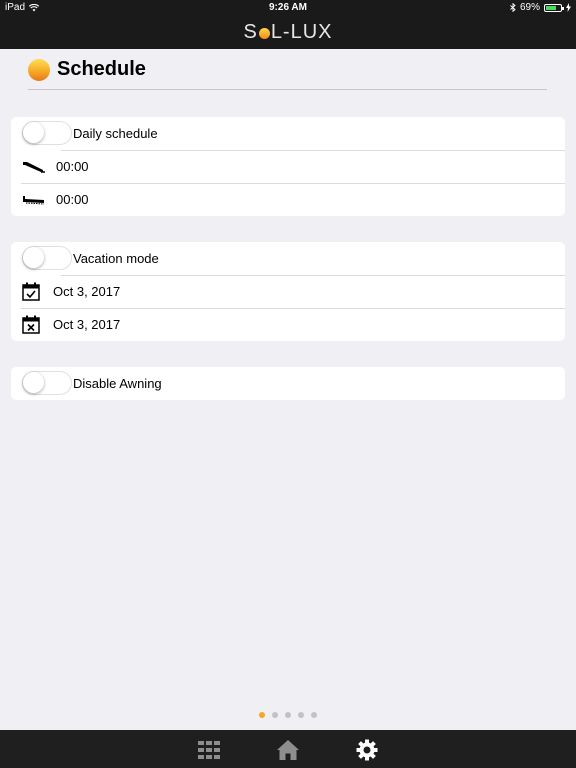  What do you see at coordinates (288, 199) in the screenshot?
I see `retract-time-row: 00:00` at bounding box center [288, 199].